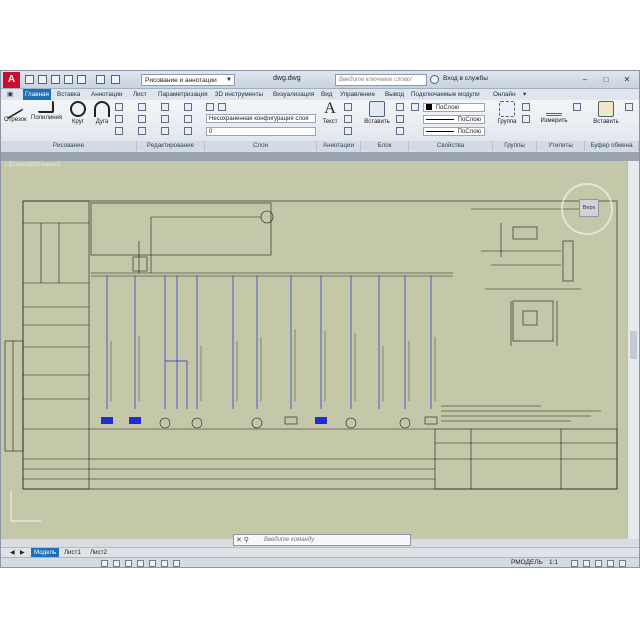 The image size is (640, 640). What do you see at coordinates (140, 563) in the screenshot?
I see `polar-icon` at bounding box center [140, 563].